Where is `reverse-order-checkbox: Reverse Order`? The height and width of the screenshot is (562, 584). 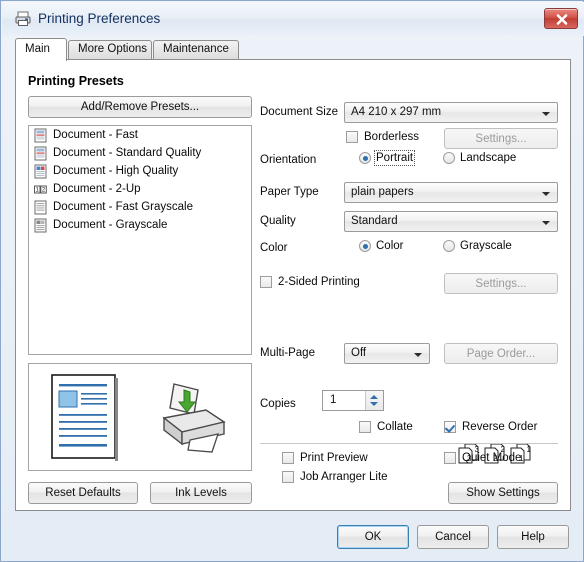
reverse-order-checkbox: Reverse Order is located at coordinates (490, 427).